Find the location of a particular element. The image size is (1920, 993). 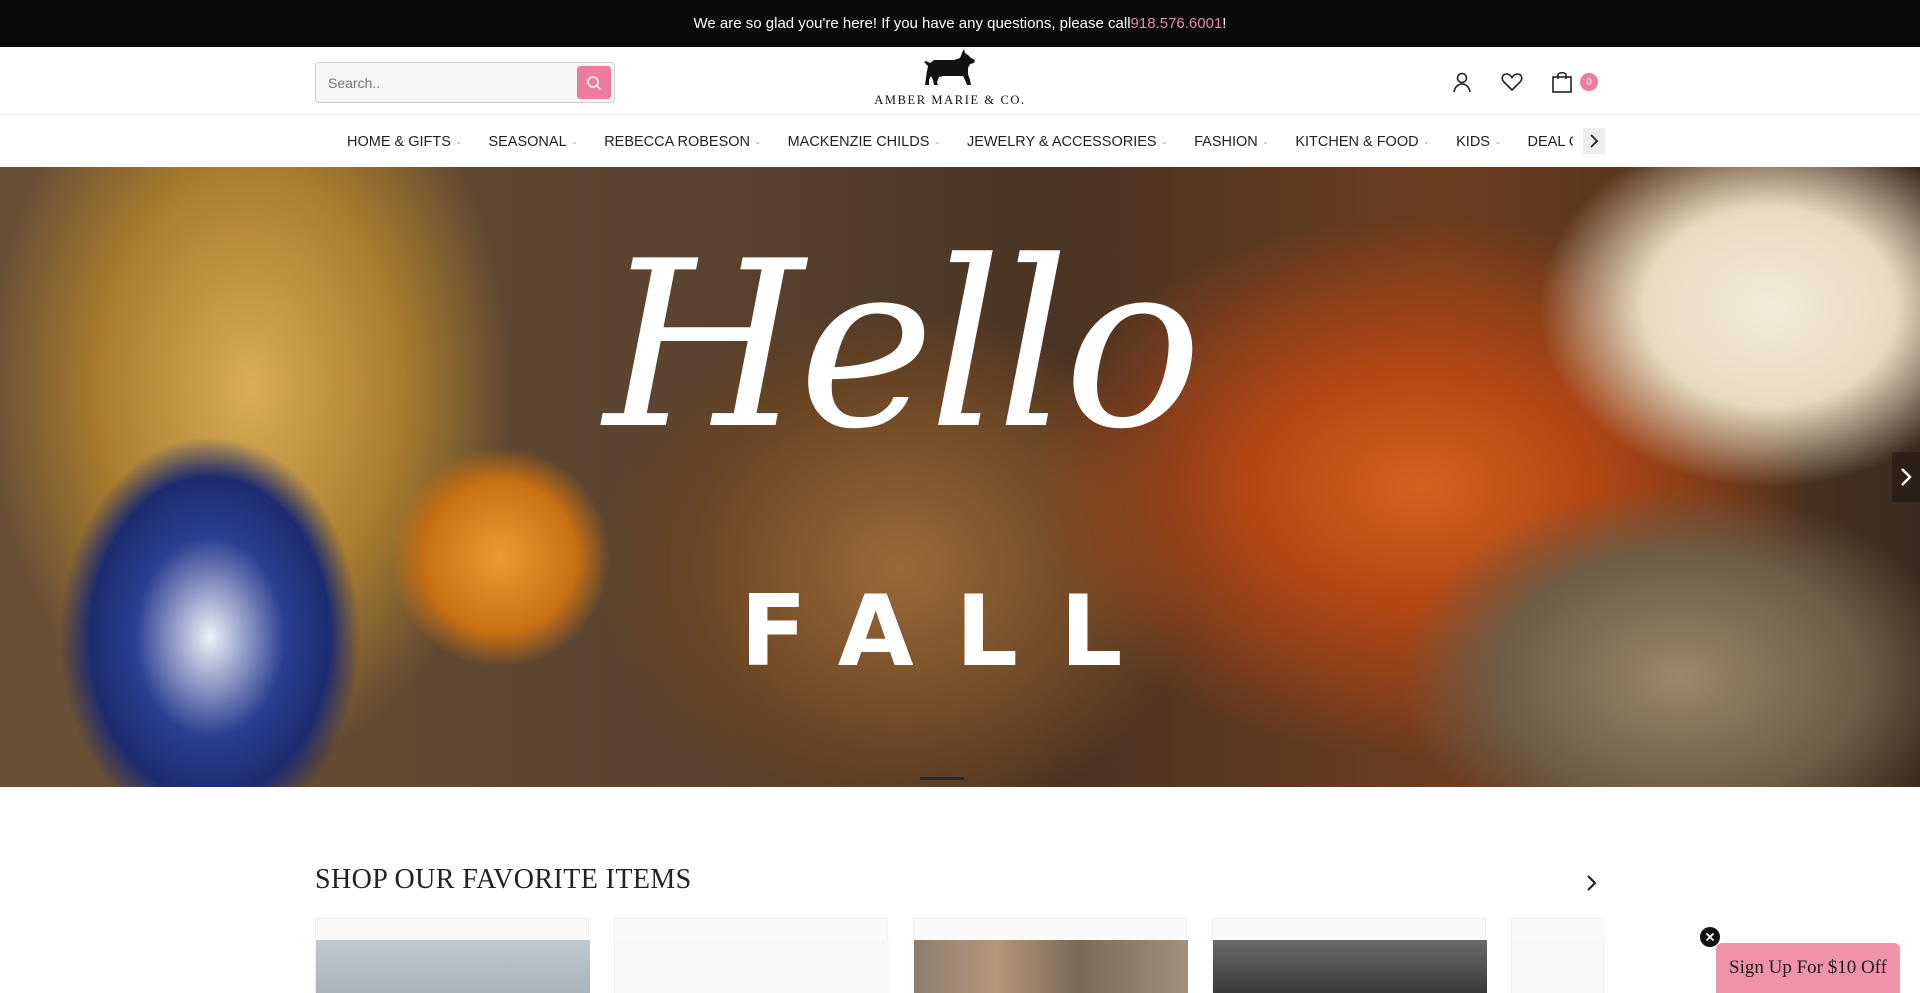

header-actions: 0 is located at coordinates (1523, 82).